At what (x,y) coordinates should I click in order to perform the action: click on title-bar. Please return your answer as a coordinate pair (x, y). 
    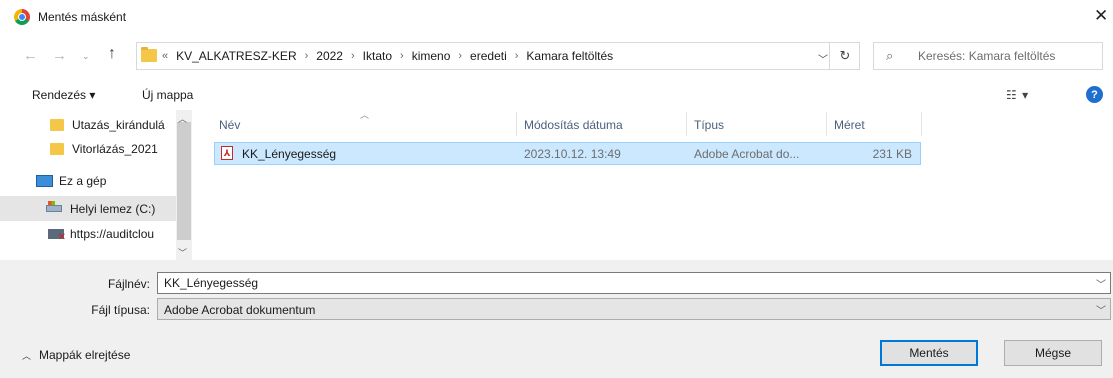
    Looking at the image, I should click on (556, 18).